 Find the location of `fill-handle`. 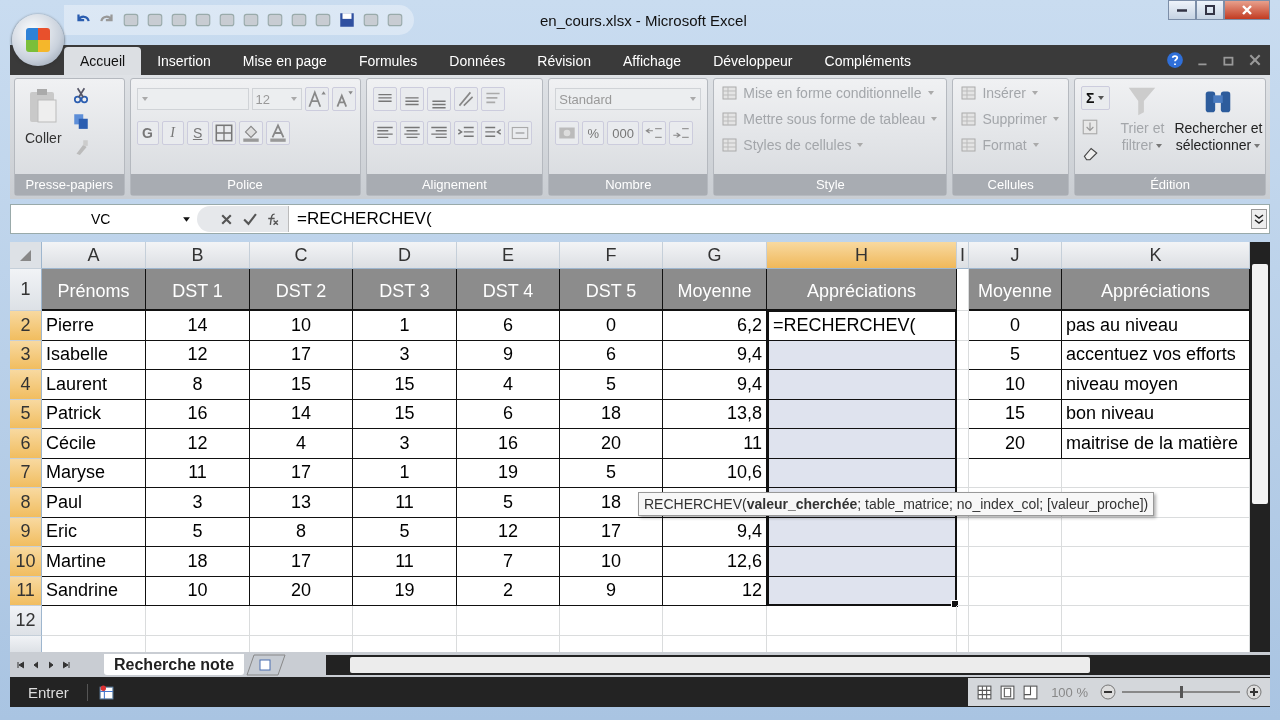

fill-handle is located at coordinates (955, 604).